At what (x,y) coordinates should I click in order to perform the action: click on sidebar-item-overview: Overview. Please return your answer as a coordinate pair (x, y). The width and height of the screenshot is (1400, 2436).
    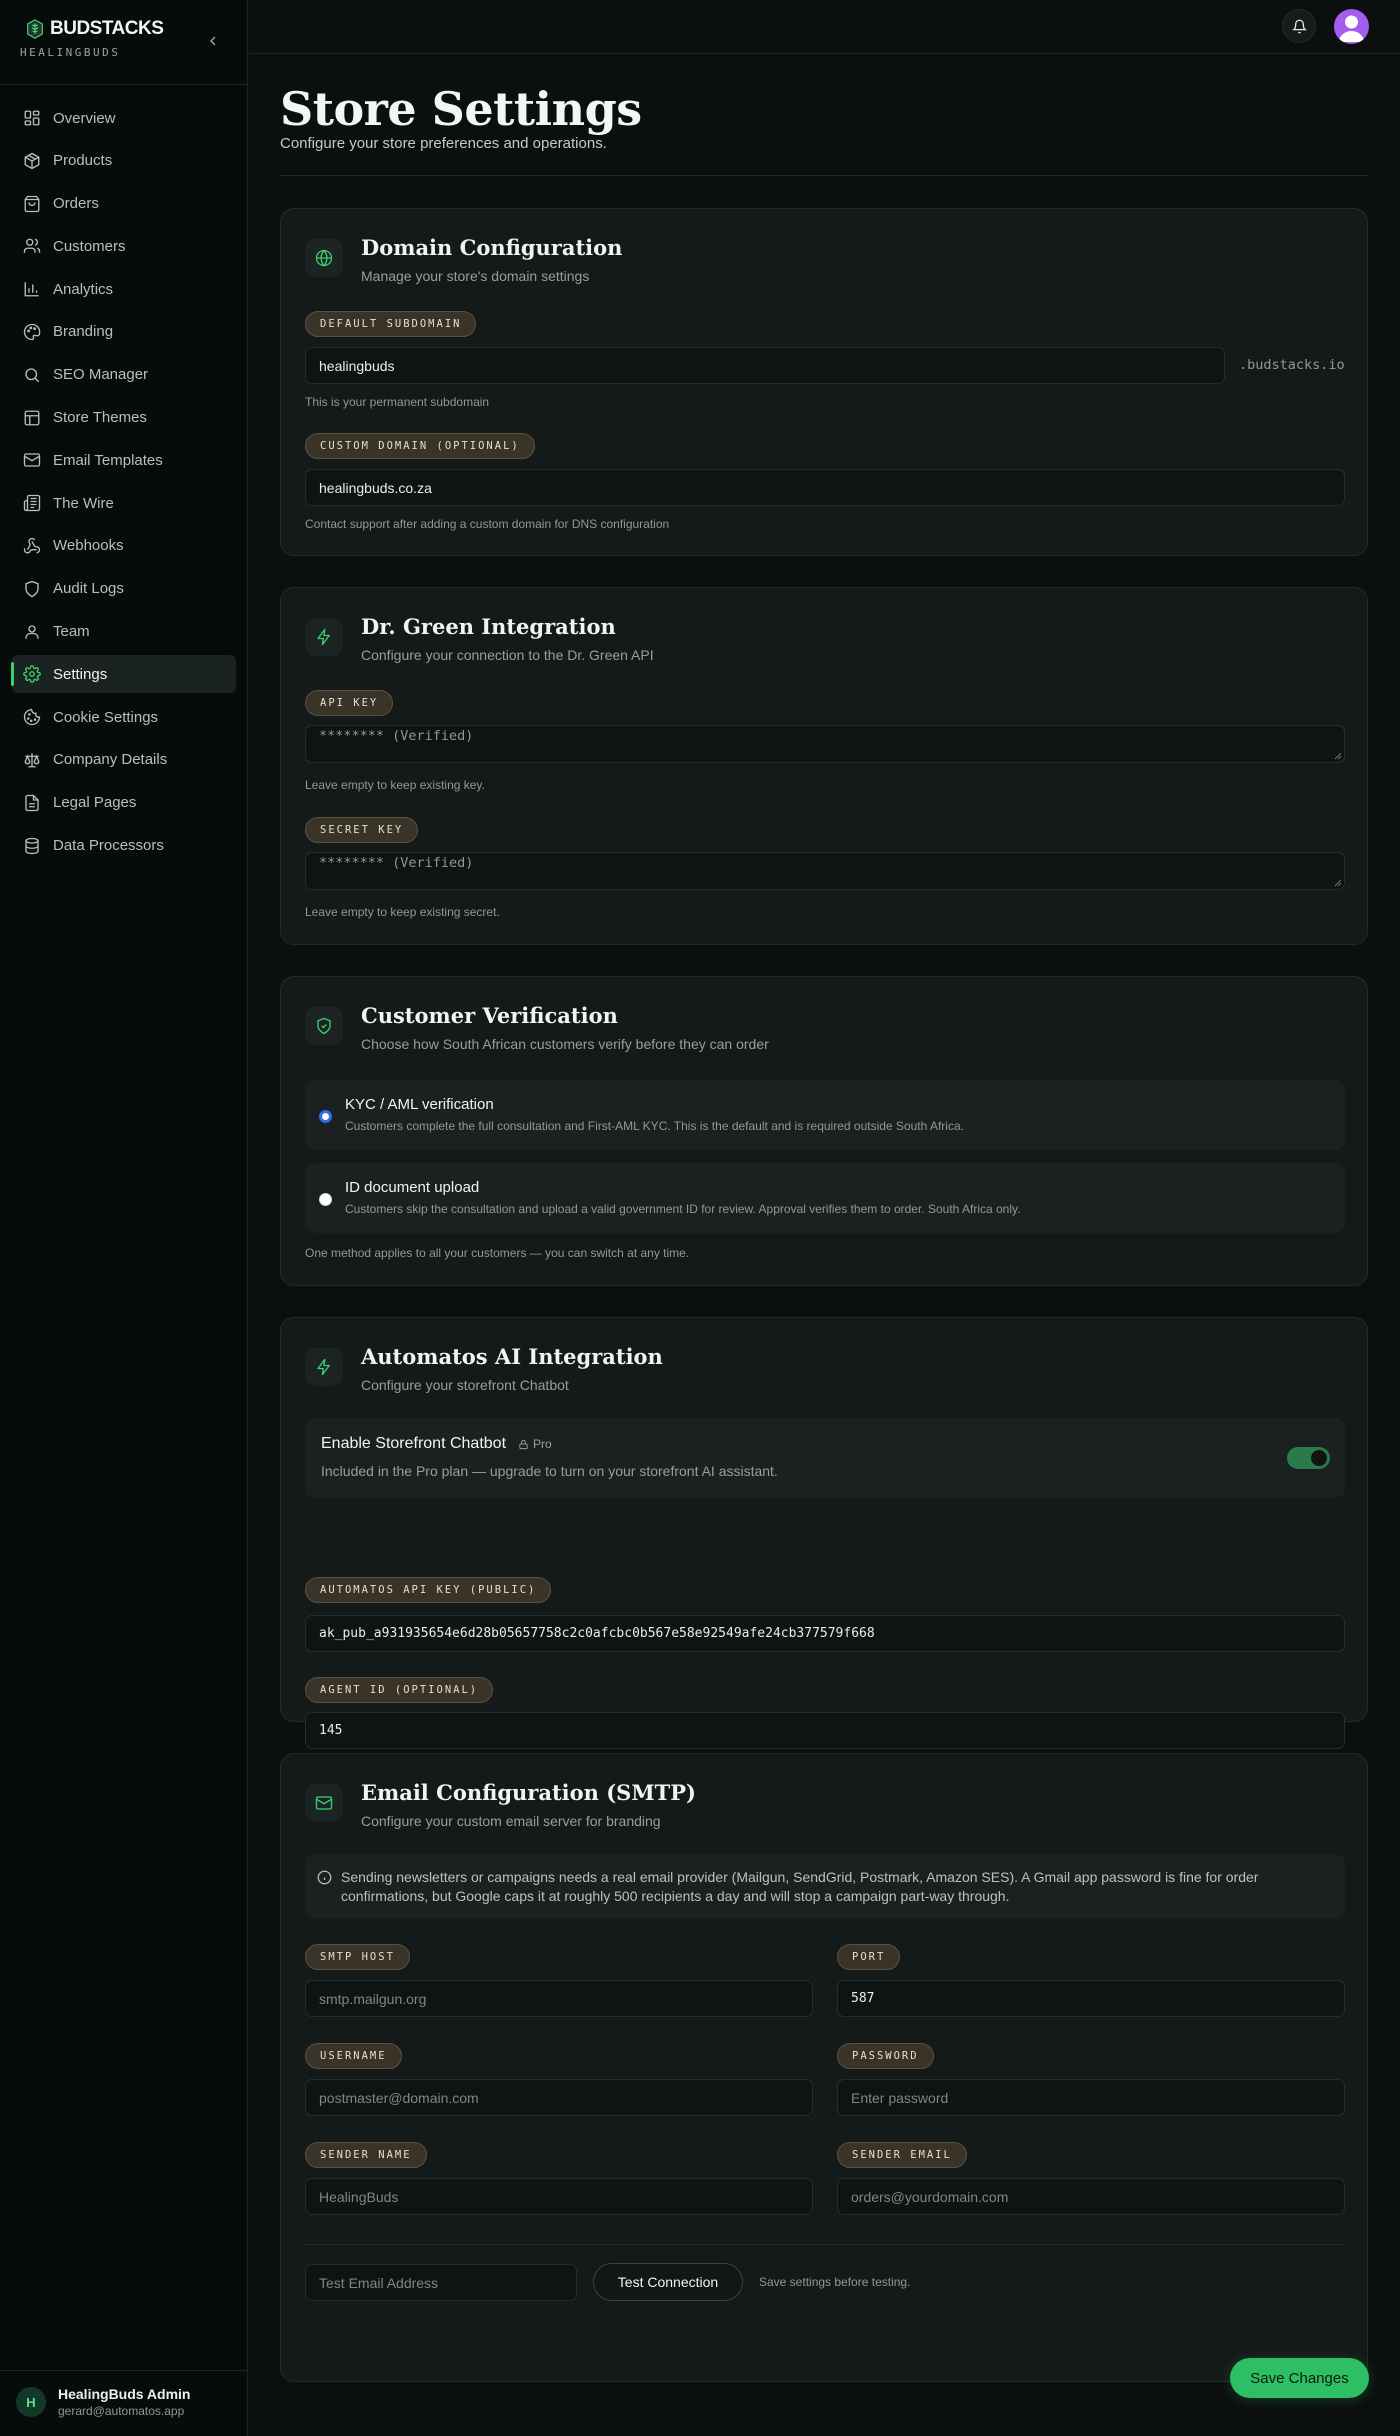
    Looking at the image, I should click on (124, 118).